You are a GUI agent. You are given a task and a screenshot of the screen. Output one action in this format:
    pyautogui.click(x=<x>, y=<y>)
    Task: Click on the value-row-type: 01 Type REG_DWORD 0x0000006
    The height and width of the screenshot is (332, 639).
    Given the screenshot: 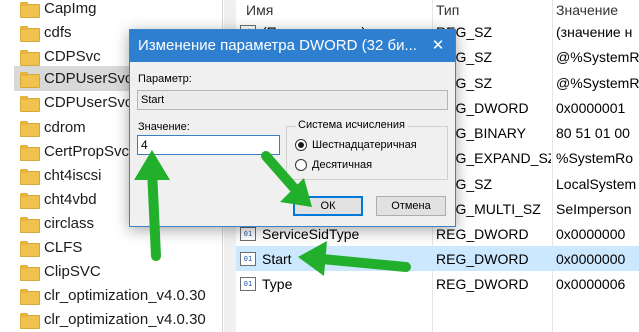 What is the action you would take?
    pyautogui.click(x=437, y=283)
    